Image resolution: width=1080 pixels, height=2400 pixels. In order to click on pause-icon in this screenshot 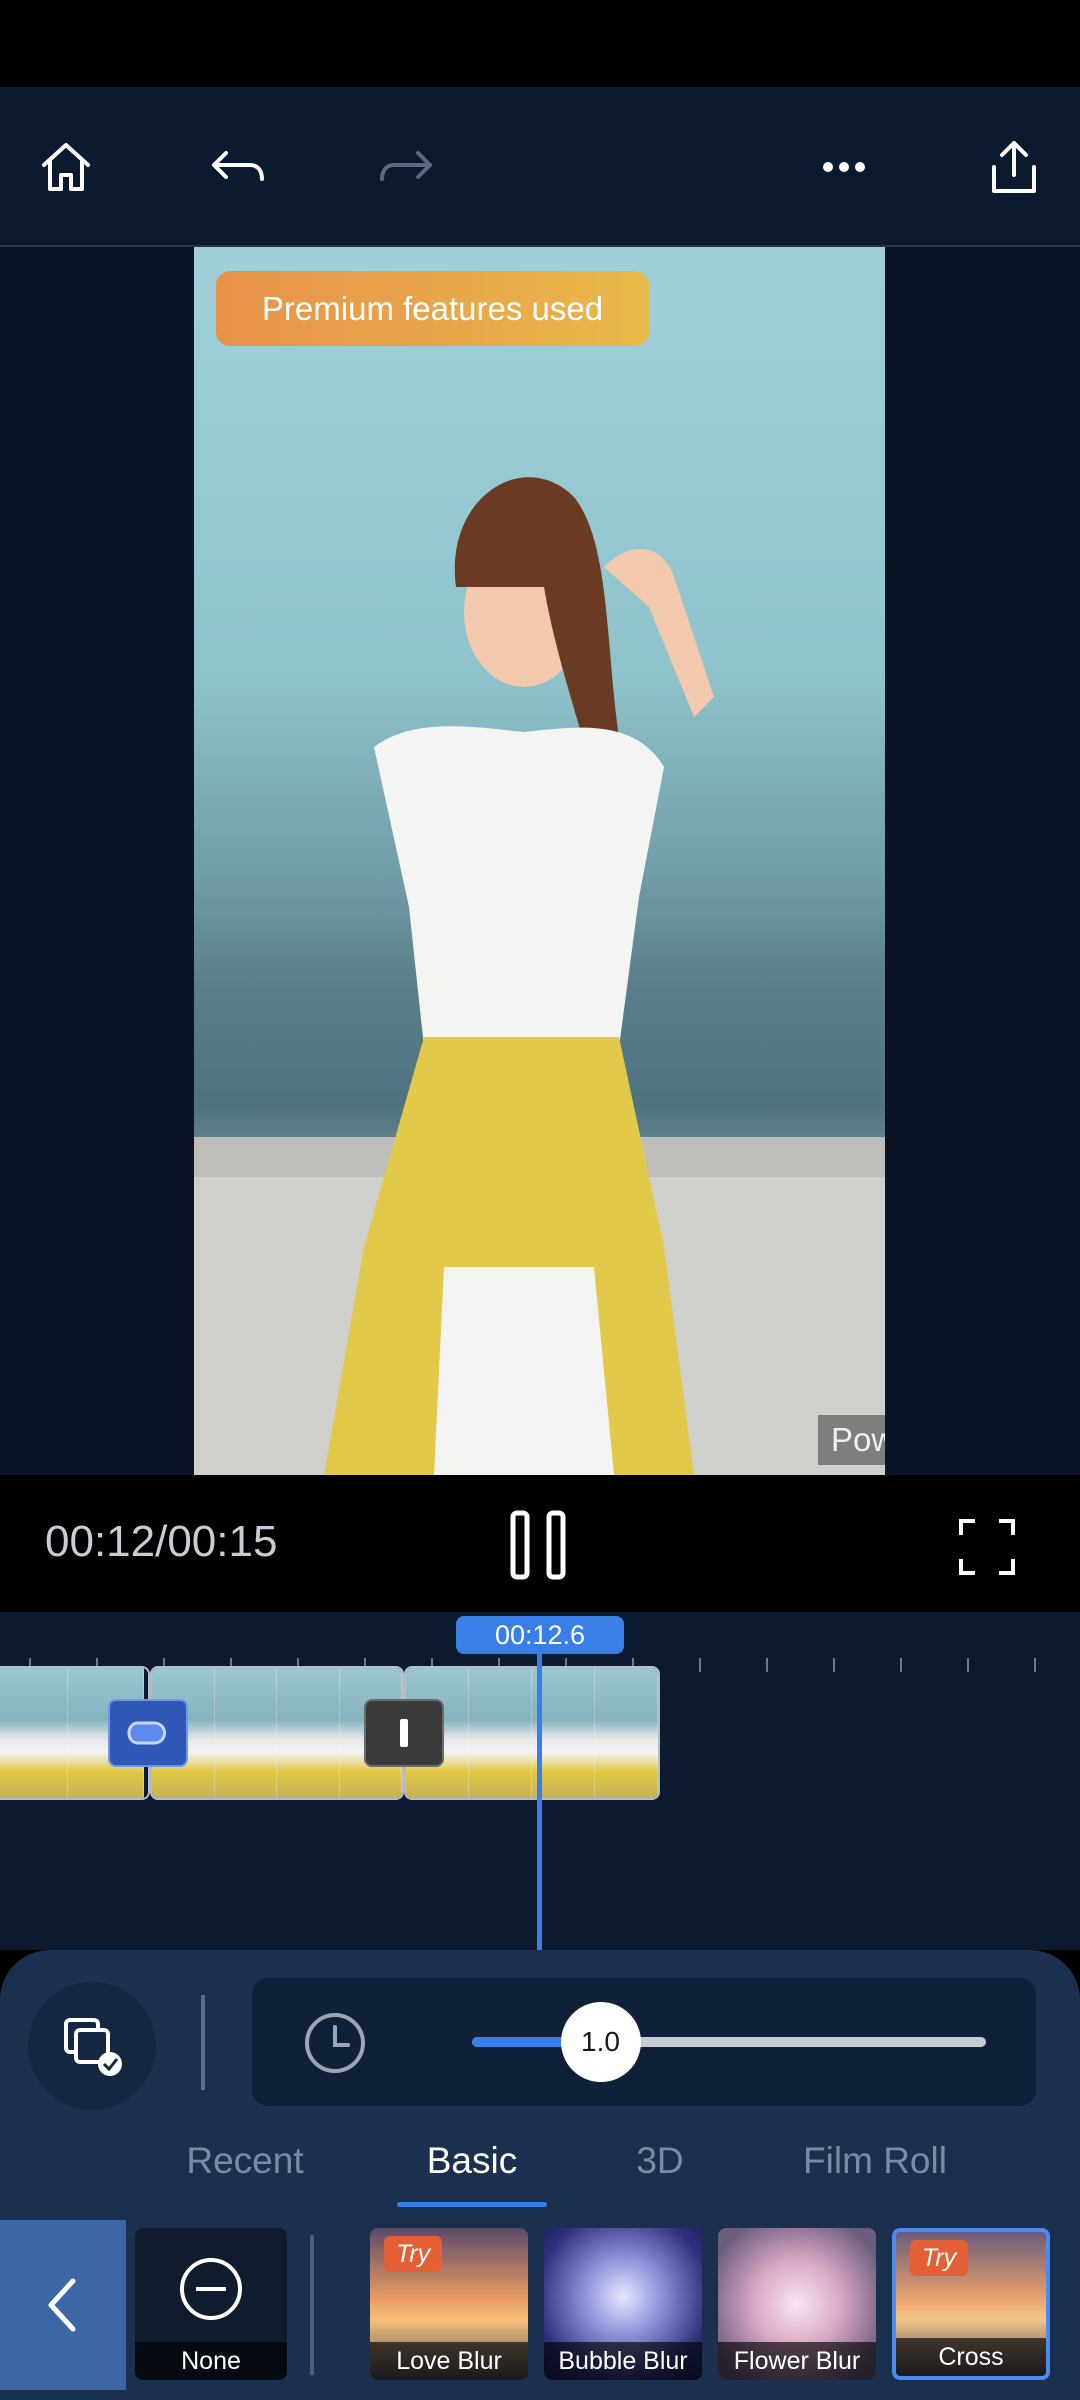, I will do `click(538, 1545)`.